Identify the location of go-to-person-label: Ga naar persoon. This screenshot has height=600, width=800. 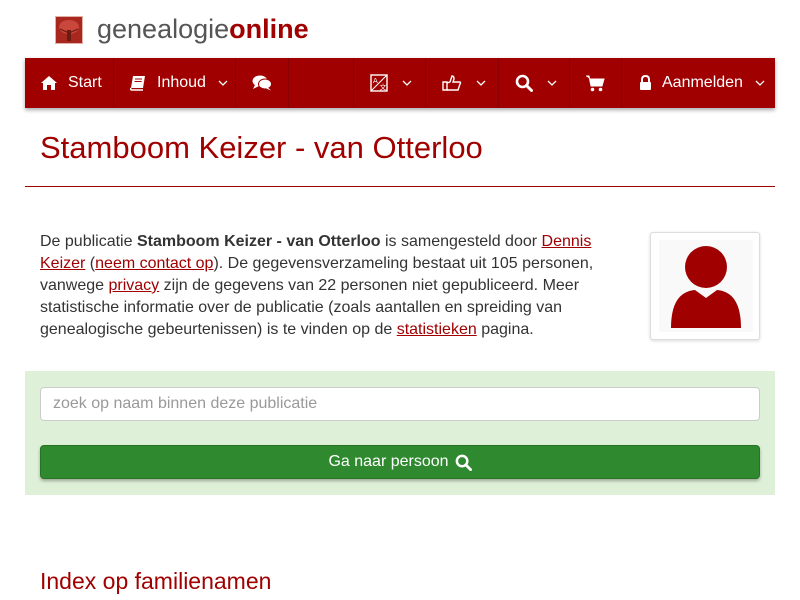
(388, 461).